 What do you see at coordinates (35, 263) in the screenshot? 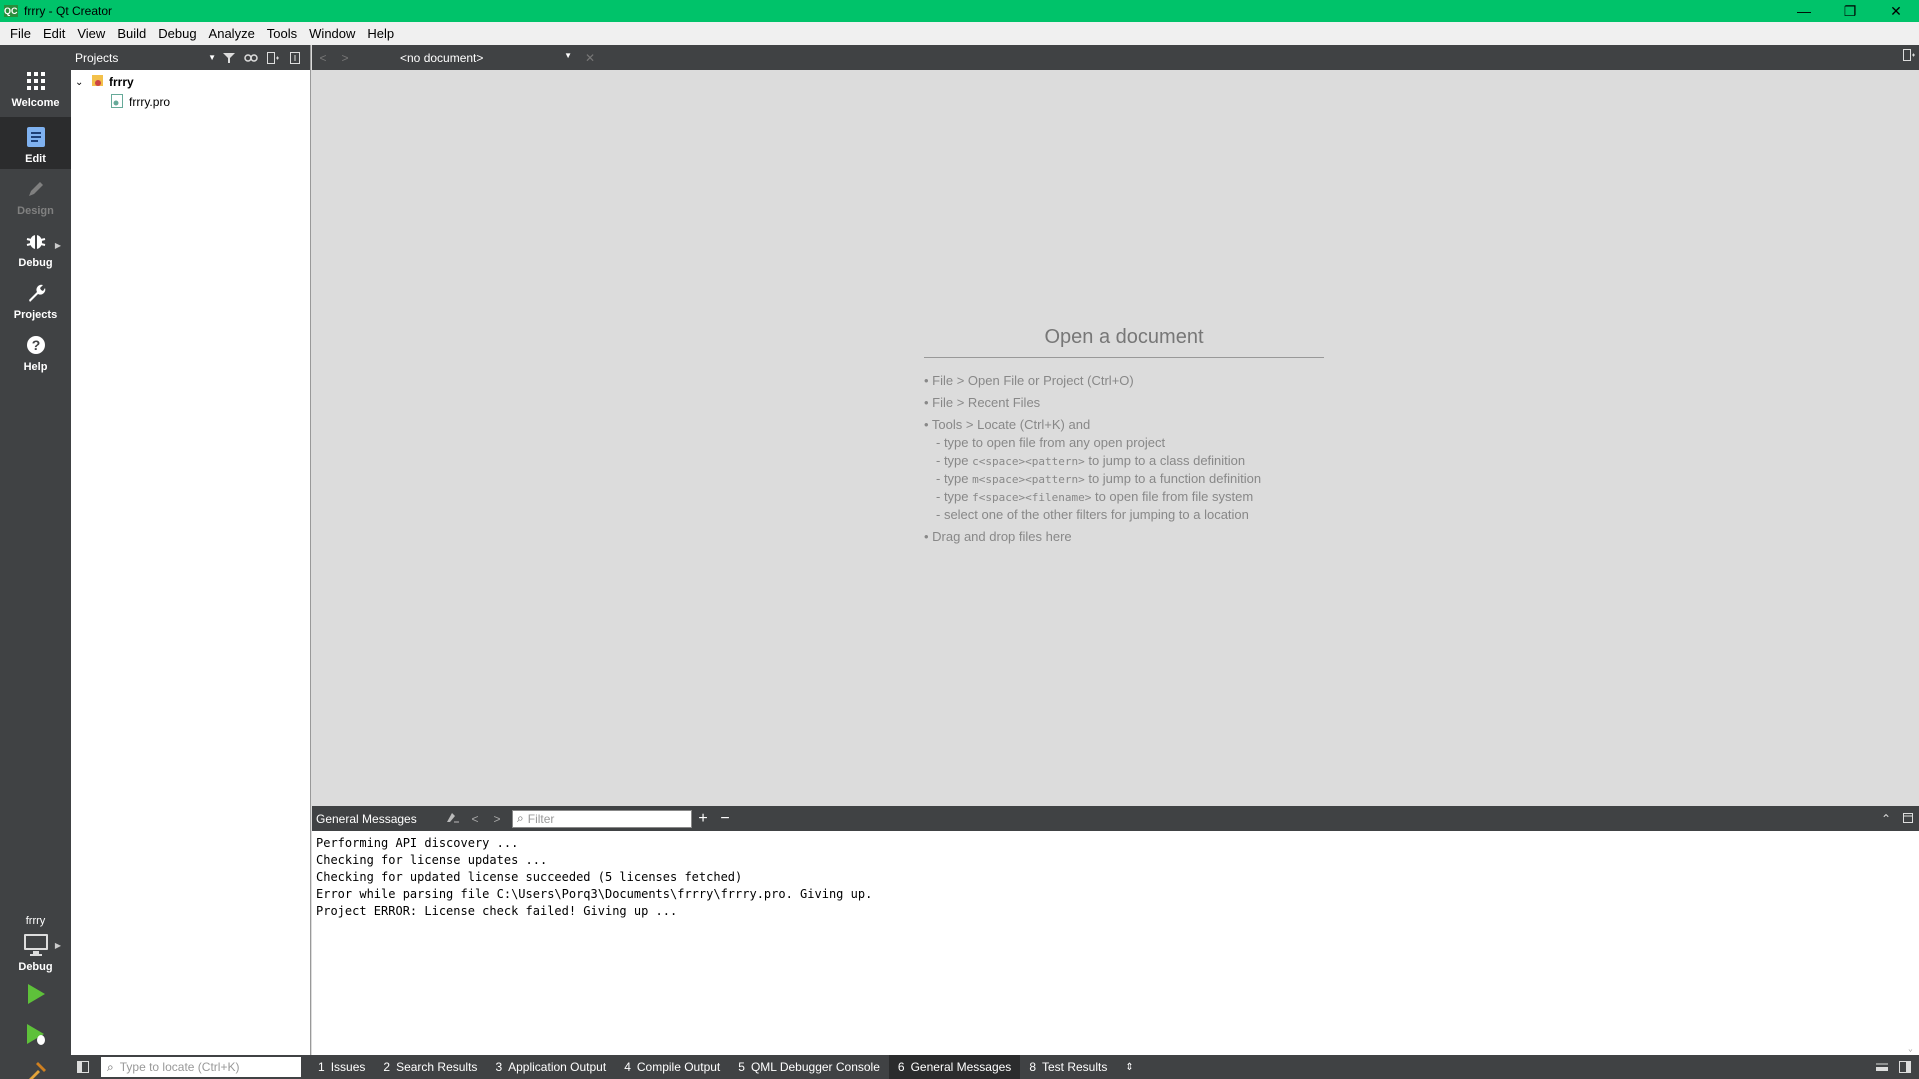
I see `mode-label: Debug` at bounding box center [35, 263].